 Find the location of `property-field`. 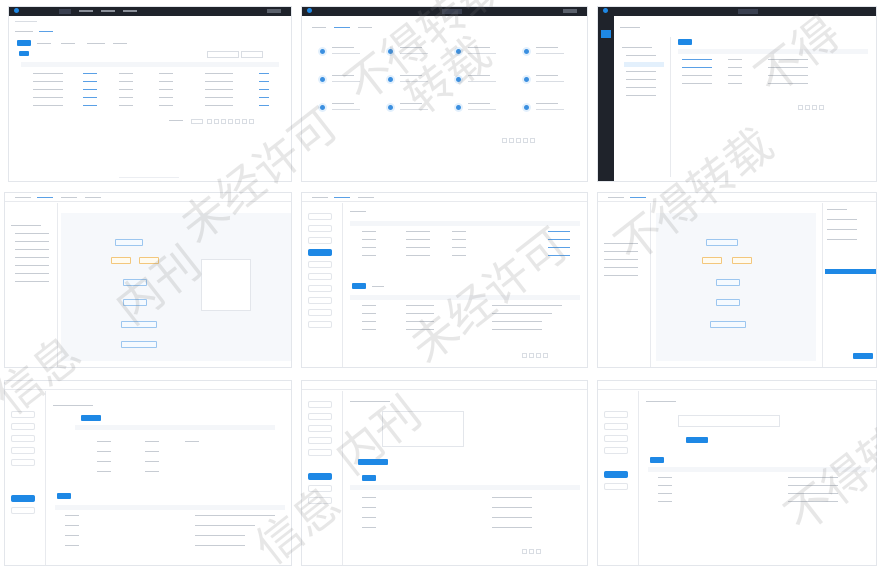

property-field is located at coordinates (842, 229).